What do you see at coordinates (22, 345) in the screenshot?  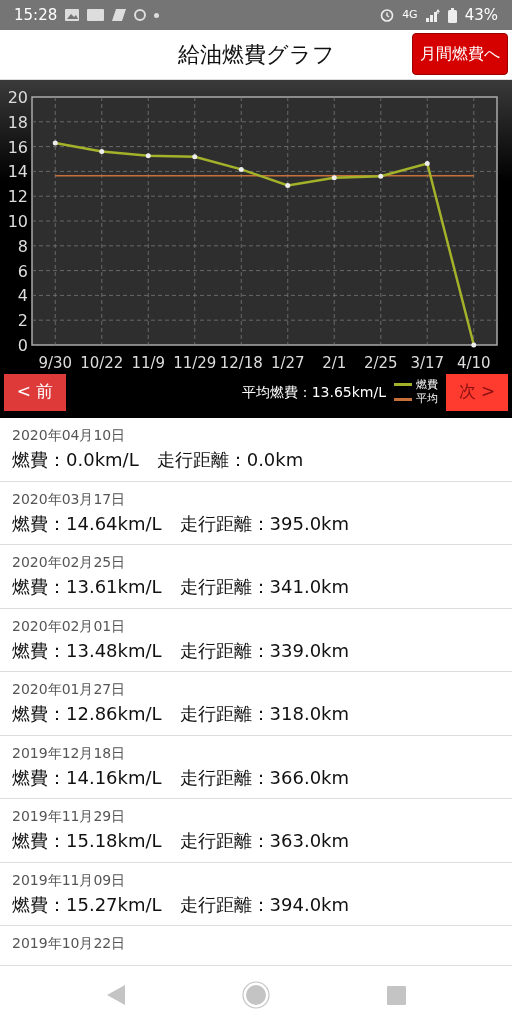 I see `y-axis-label: 0` at bounding box center [22, 345].